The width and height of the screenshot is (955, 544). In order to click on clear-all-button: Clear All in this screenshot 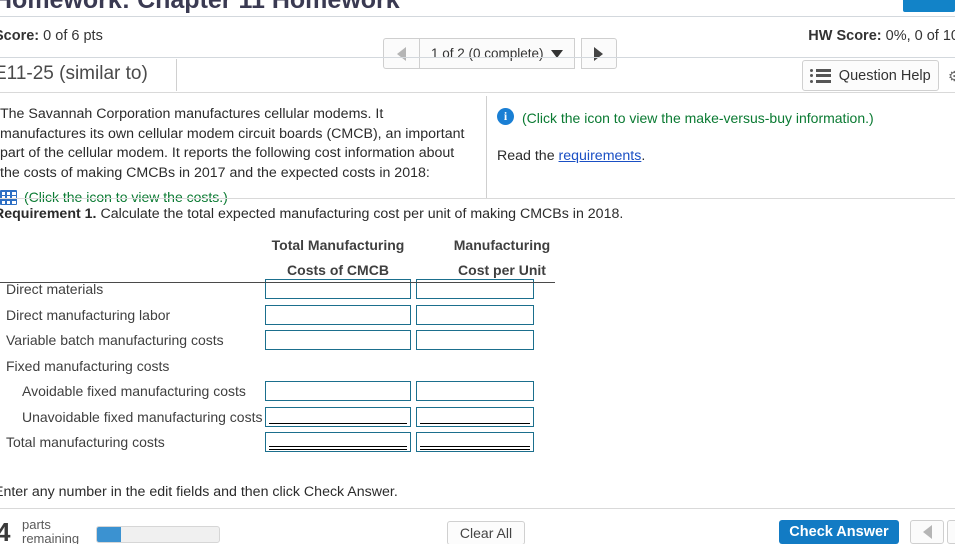, I will do `click(486, 532)`.